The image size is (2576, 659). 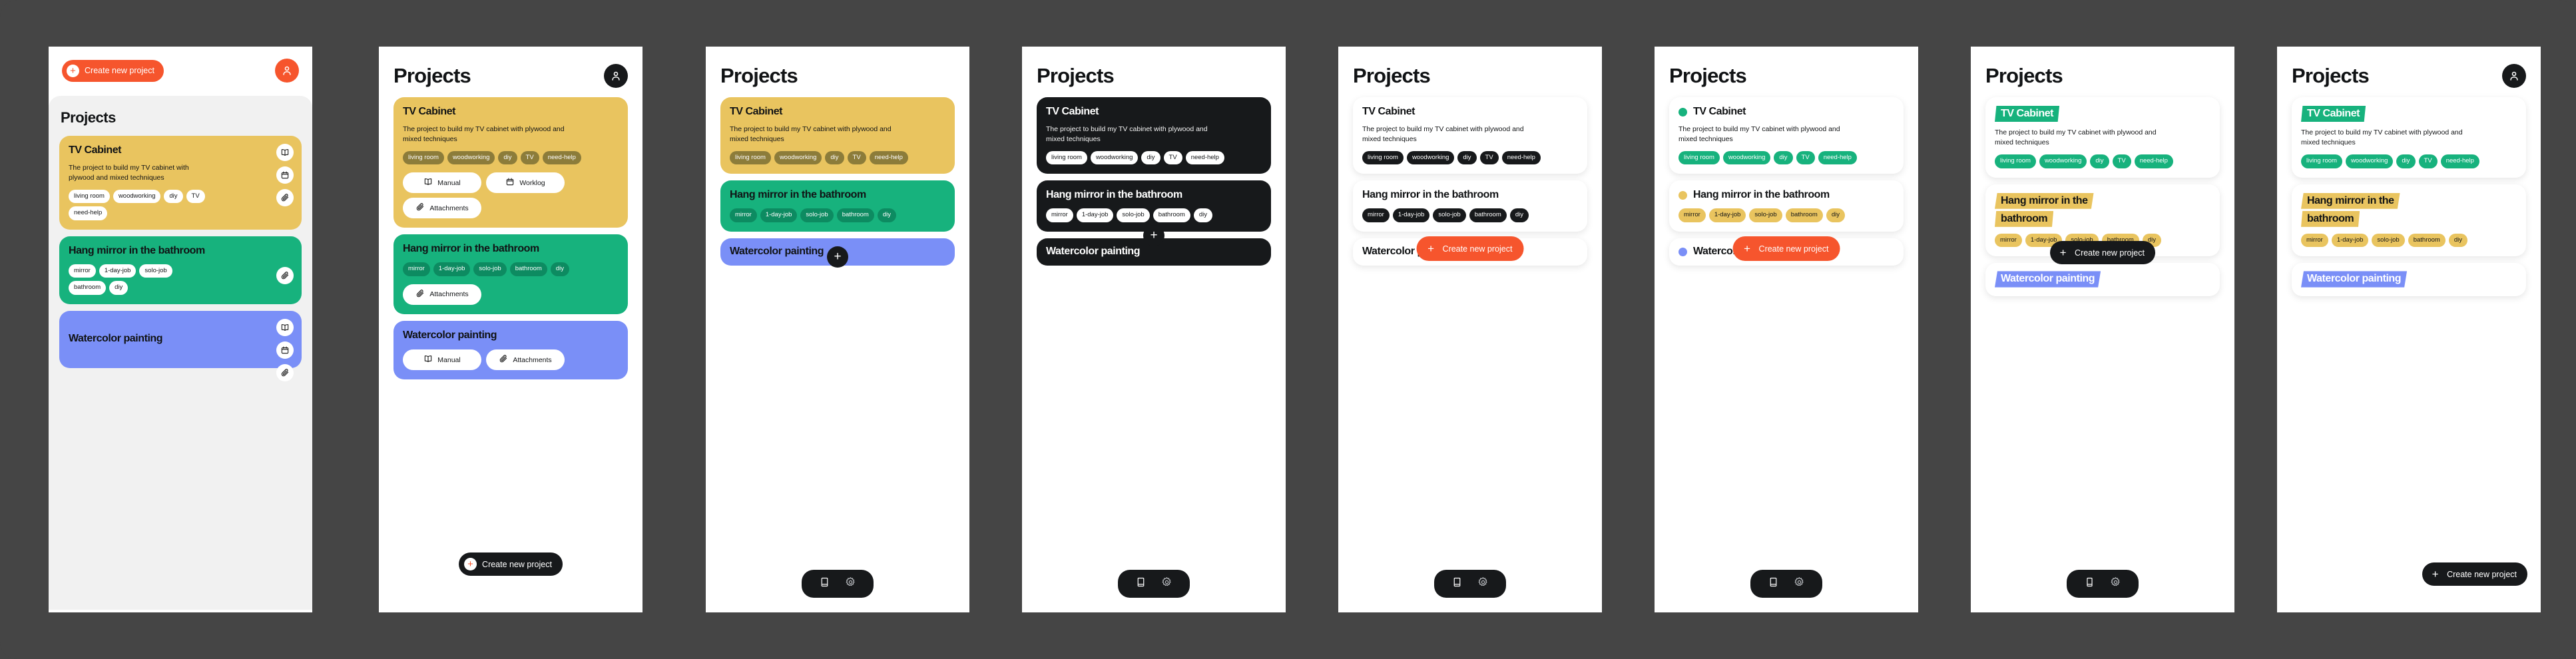 I want to click on project-card-watercolor: Watercolor painting Manual Attachments, so click(x=511, y=350).